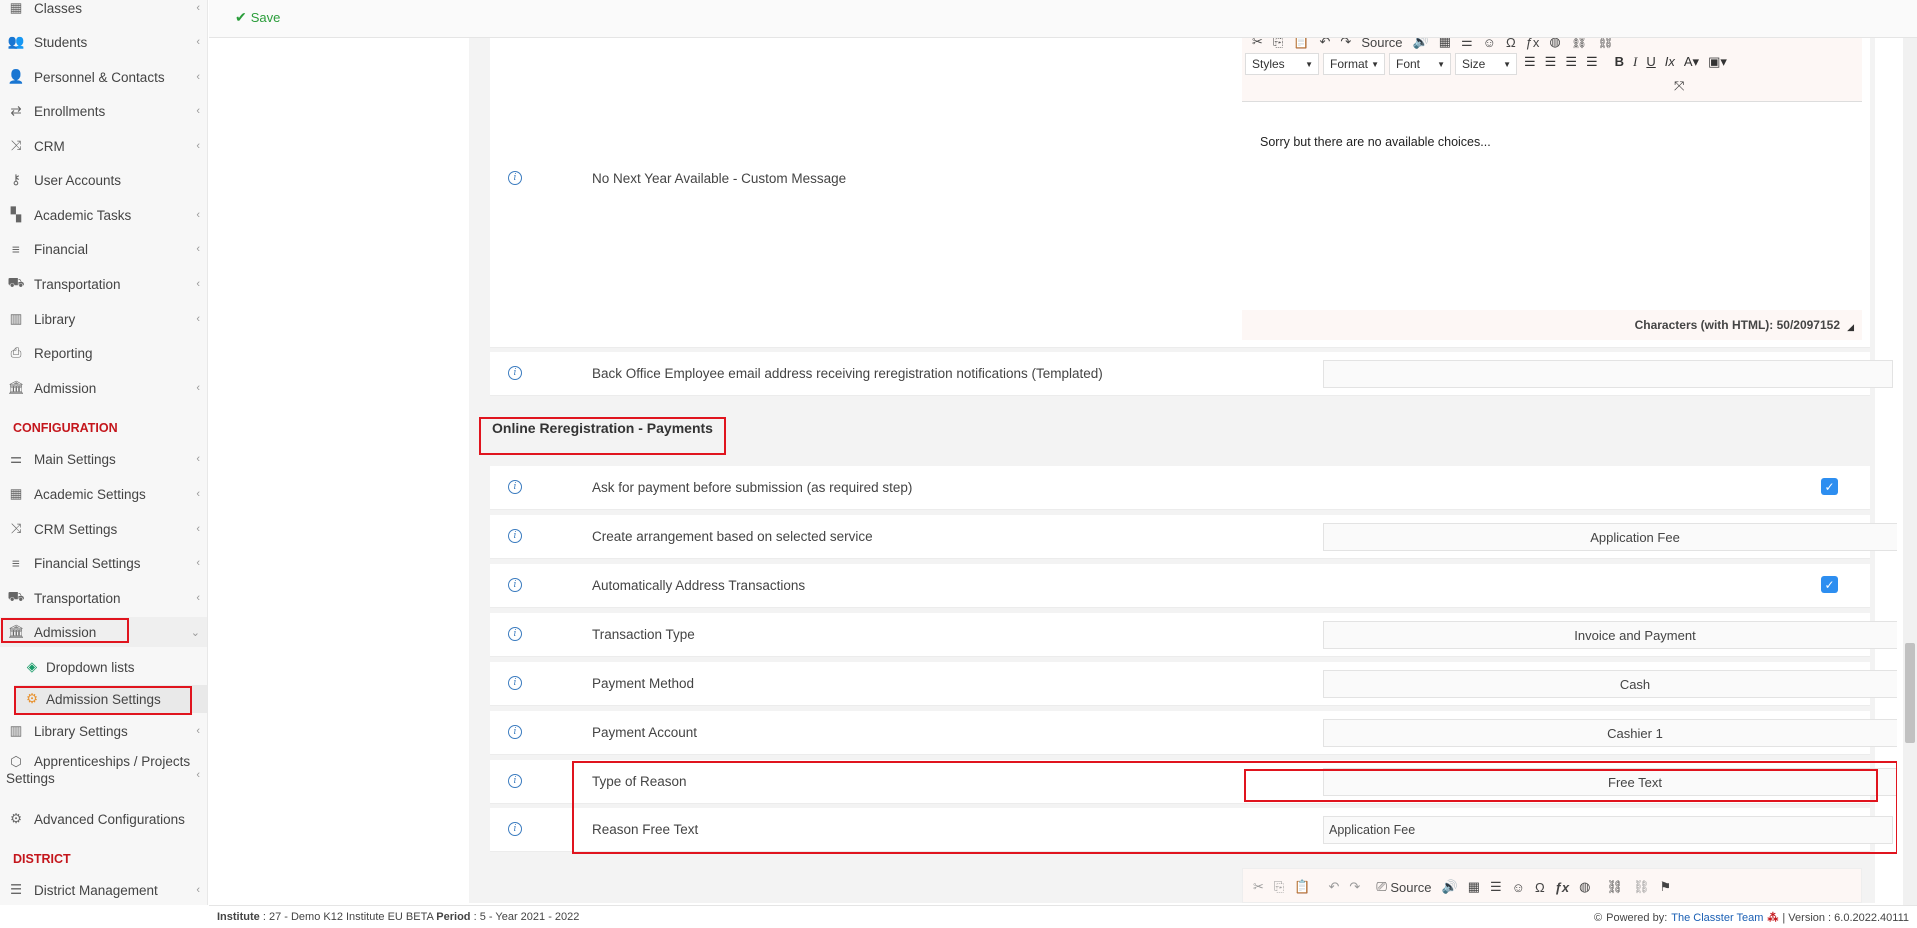 The width and height of the screenshot is (1917, 928). I want to click on background-color-icon: ▣▾, so click(1717, 62).